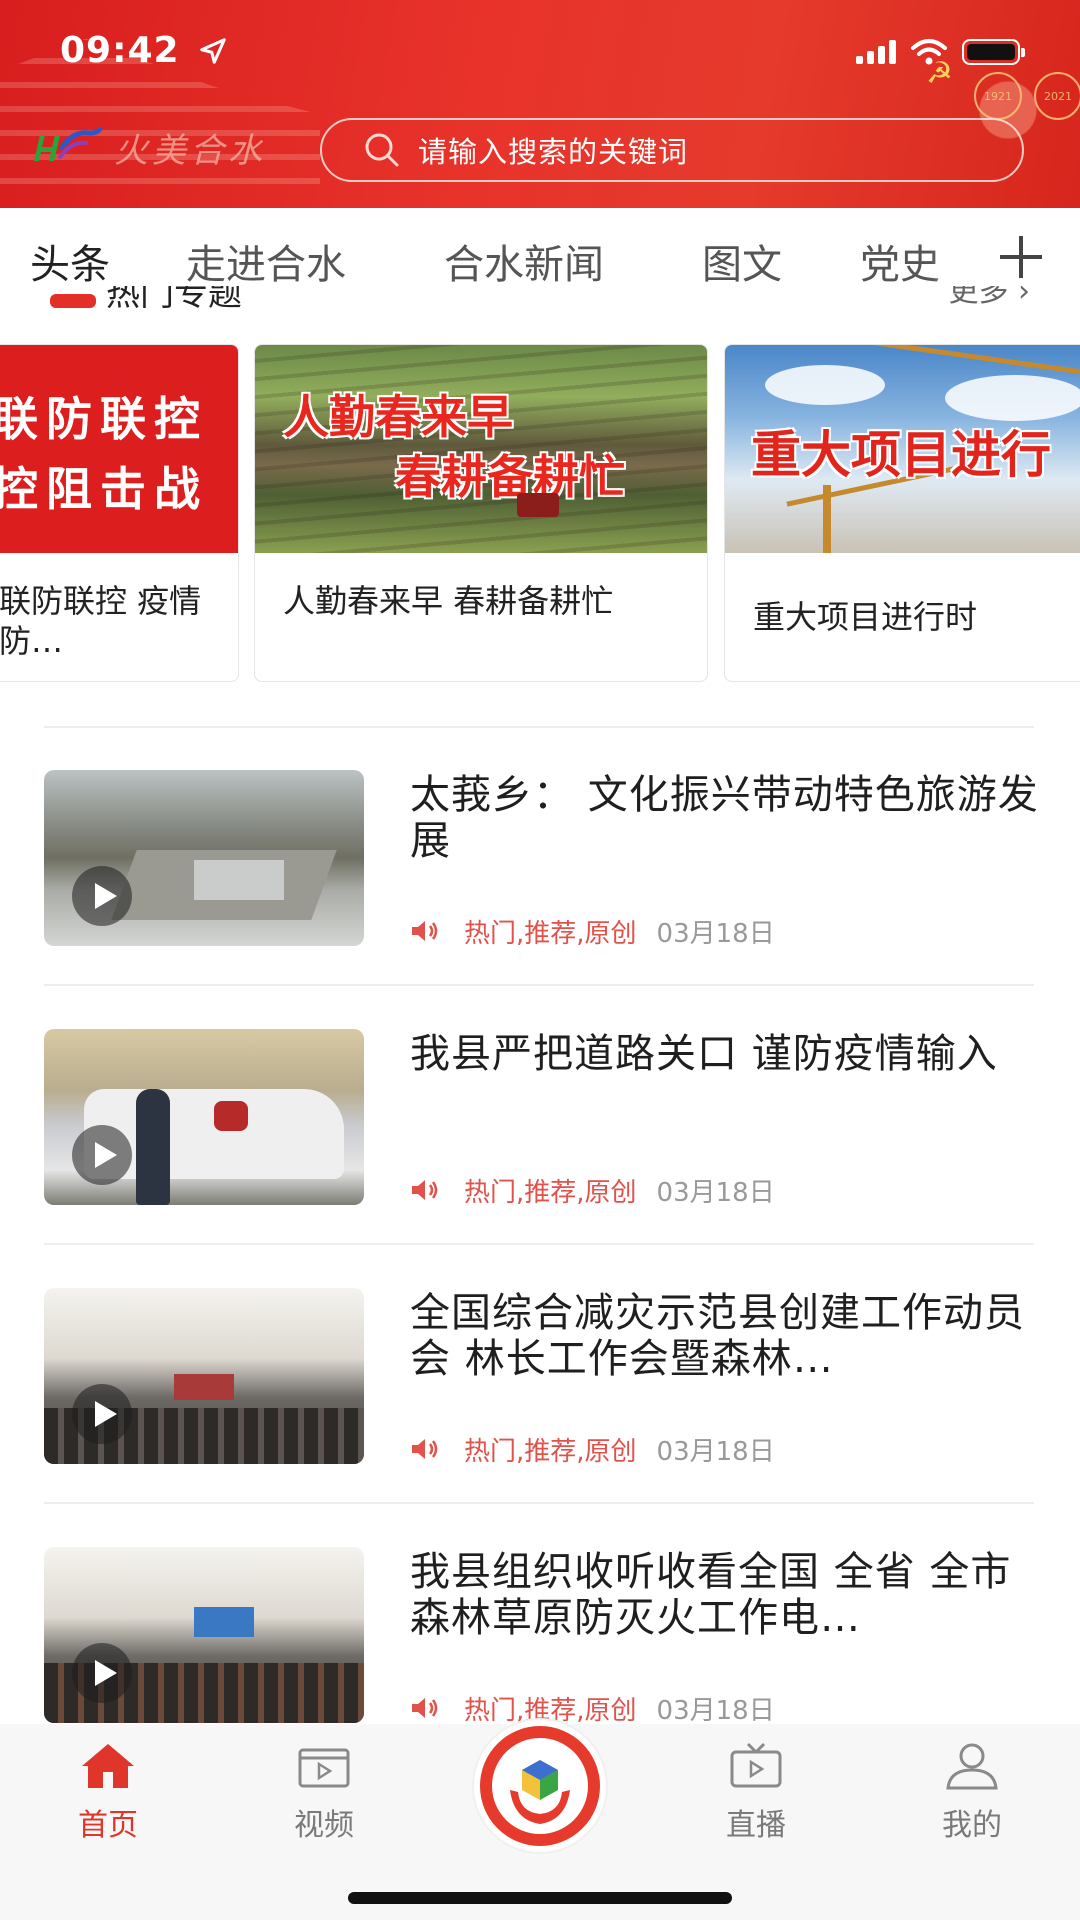  I want to click on app-logo: 火美合水, so click(160, 147).